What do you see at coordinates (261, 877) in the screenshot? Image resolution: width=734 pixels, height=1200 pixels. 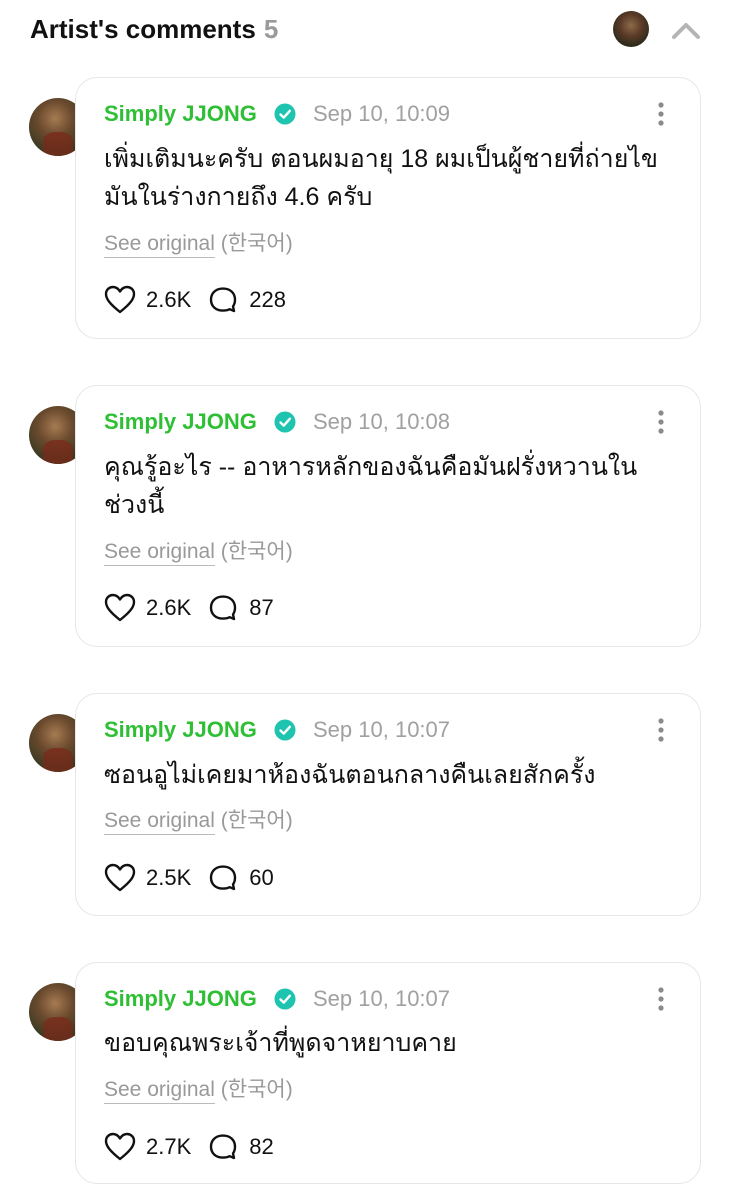 I see `reply-count: 60` at bounding box center [261, 877].